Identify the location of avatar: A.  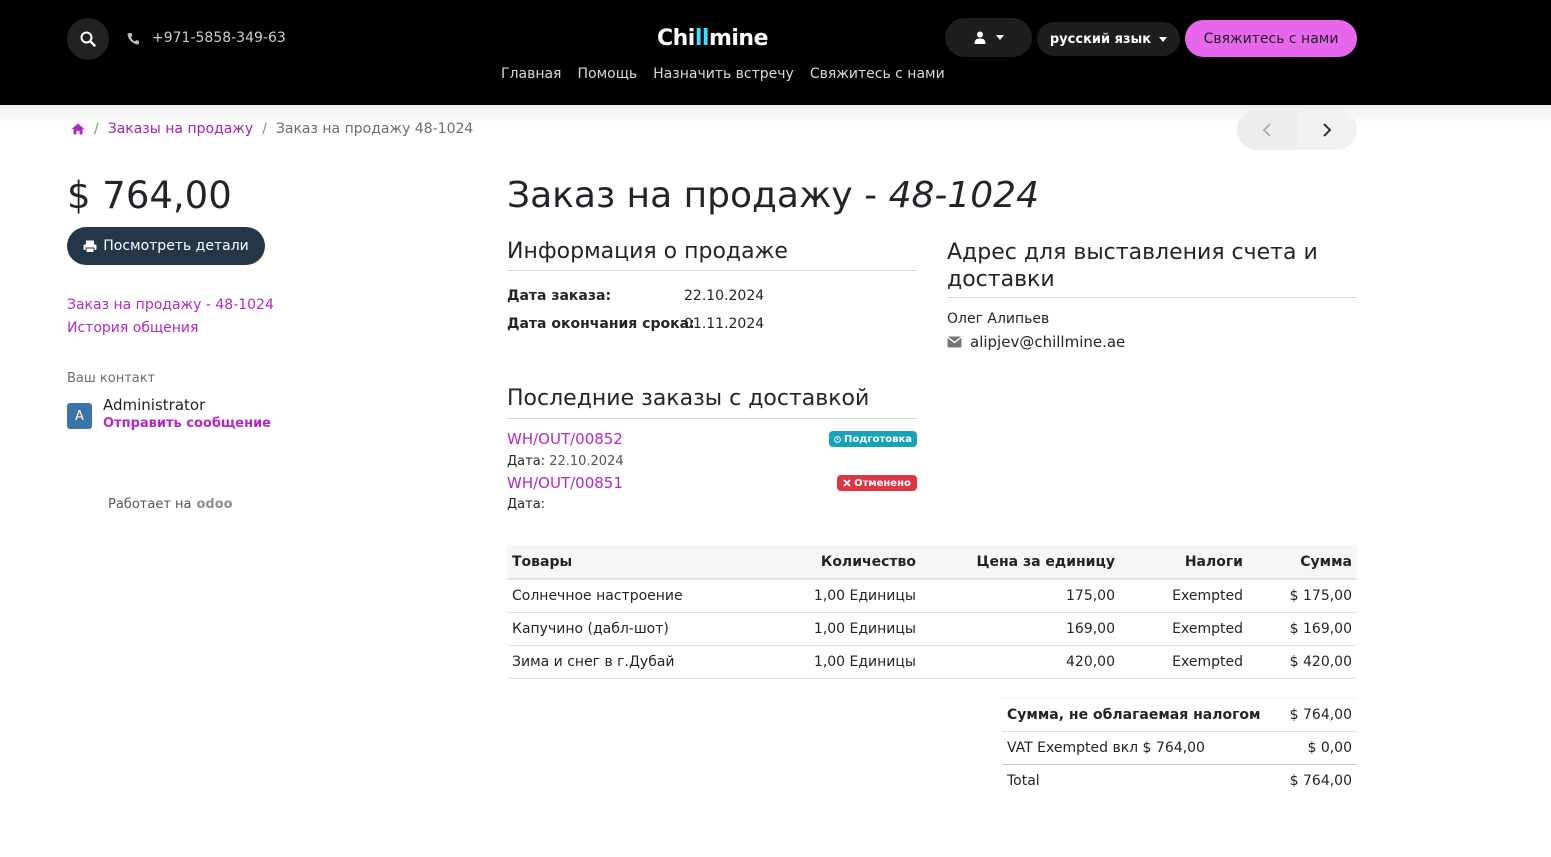
(79, 416).